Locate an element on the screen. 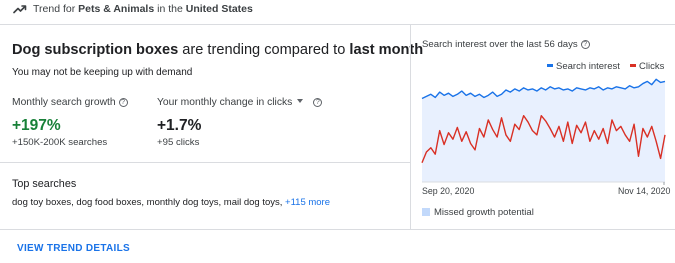 The width and height of the screenshot is (675, 263). legend-clicks: Clicks is located at coordinates (647, 66).